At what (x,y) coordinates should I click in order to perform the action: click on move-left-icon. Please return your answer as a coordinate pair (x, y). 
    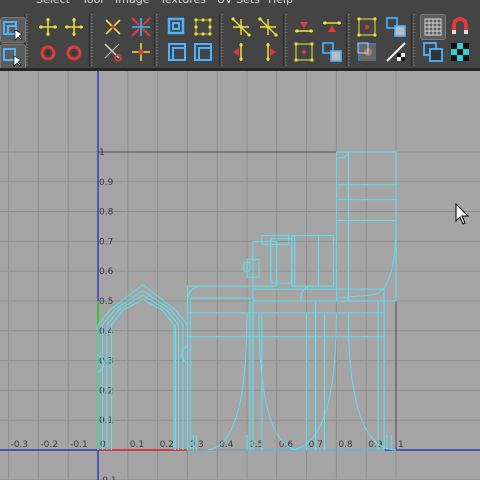
    Looking at the image, I should click on (241, 52).